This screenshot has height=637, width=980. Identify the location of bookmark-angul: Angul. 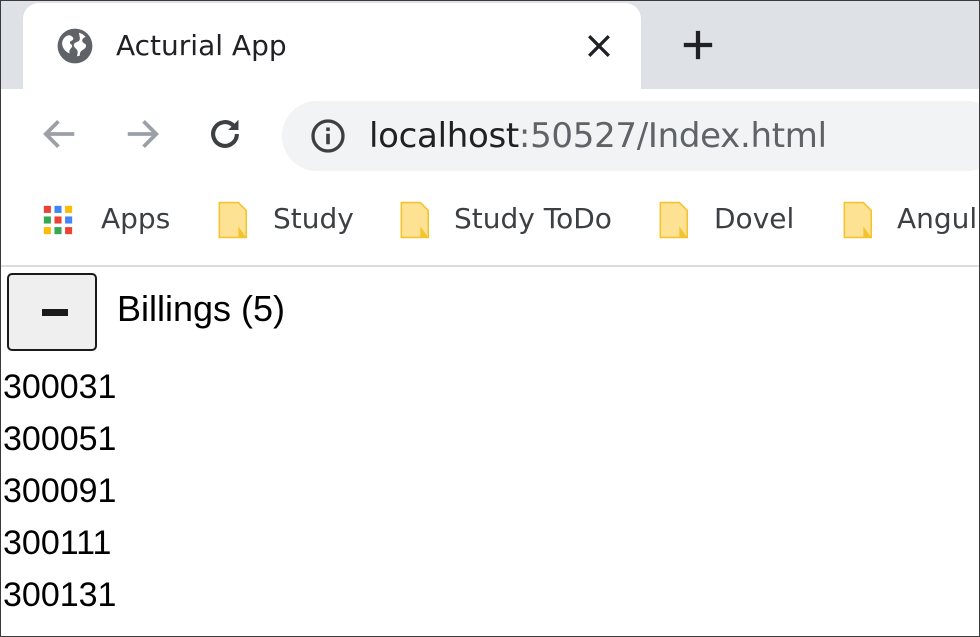
(909, 219).